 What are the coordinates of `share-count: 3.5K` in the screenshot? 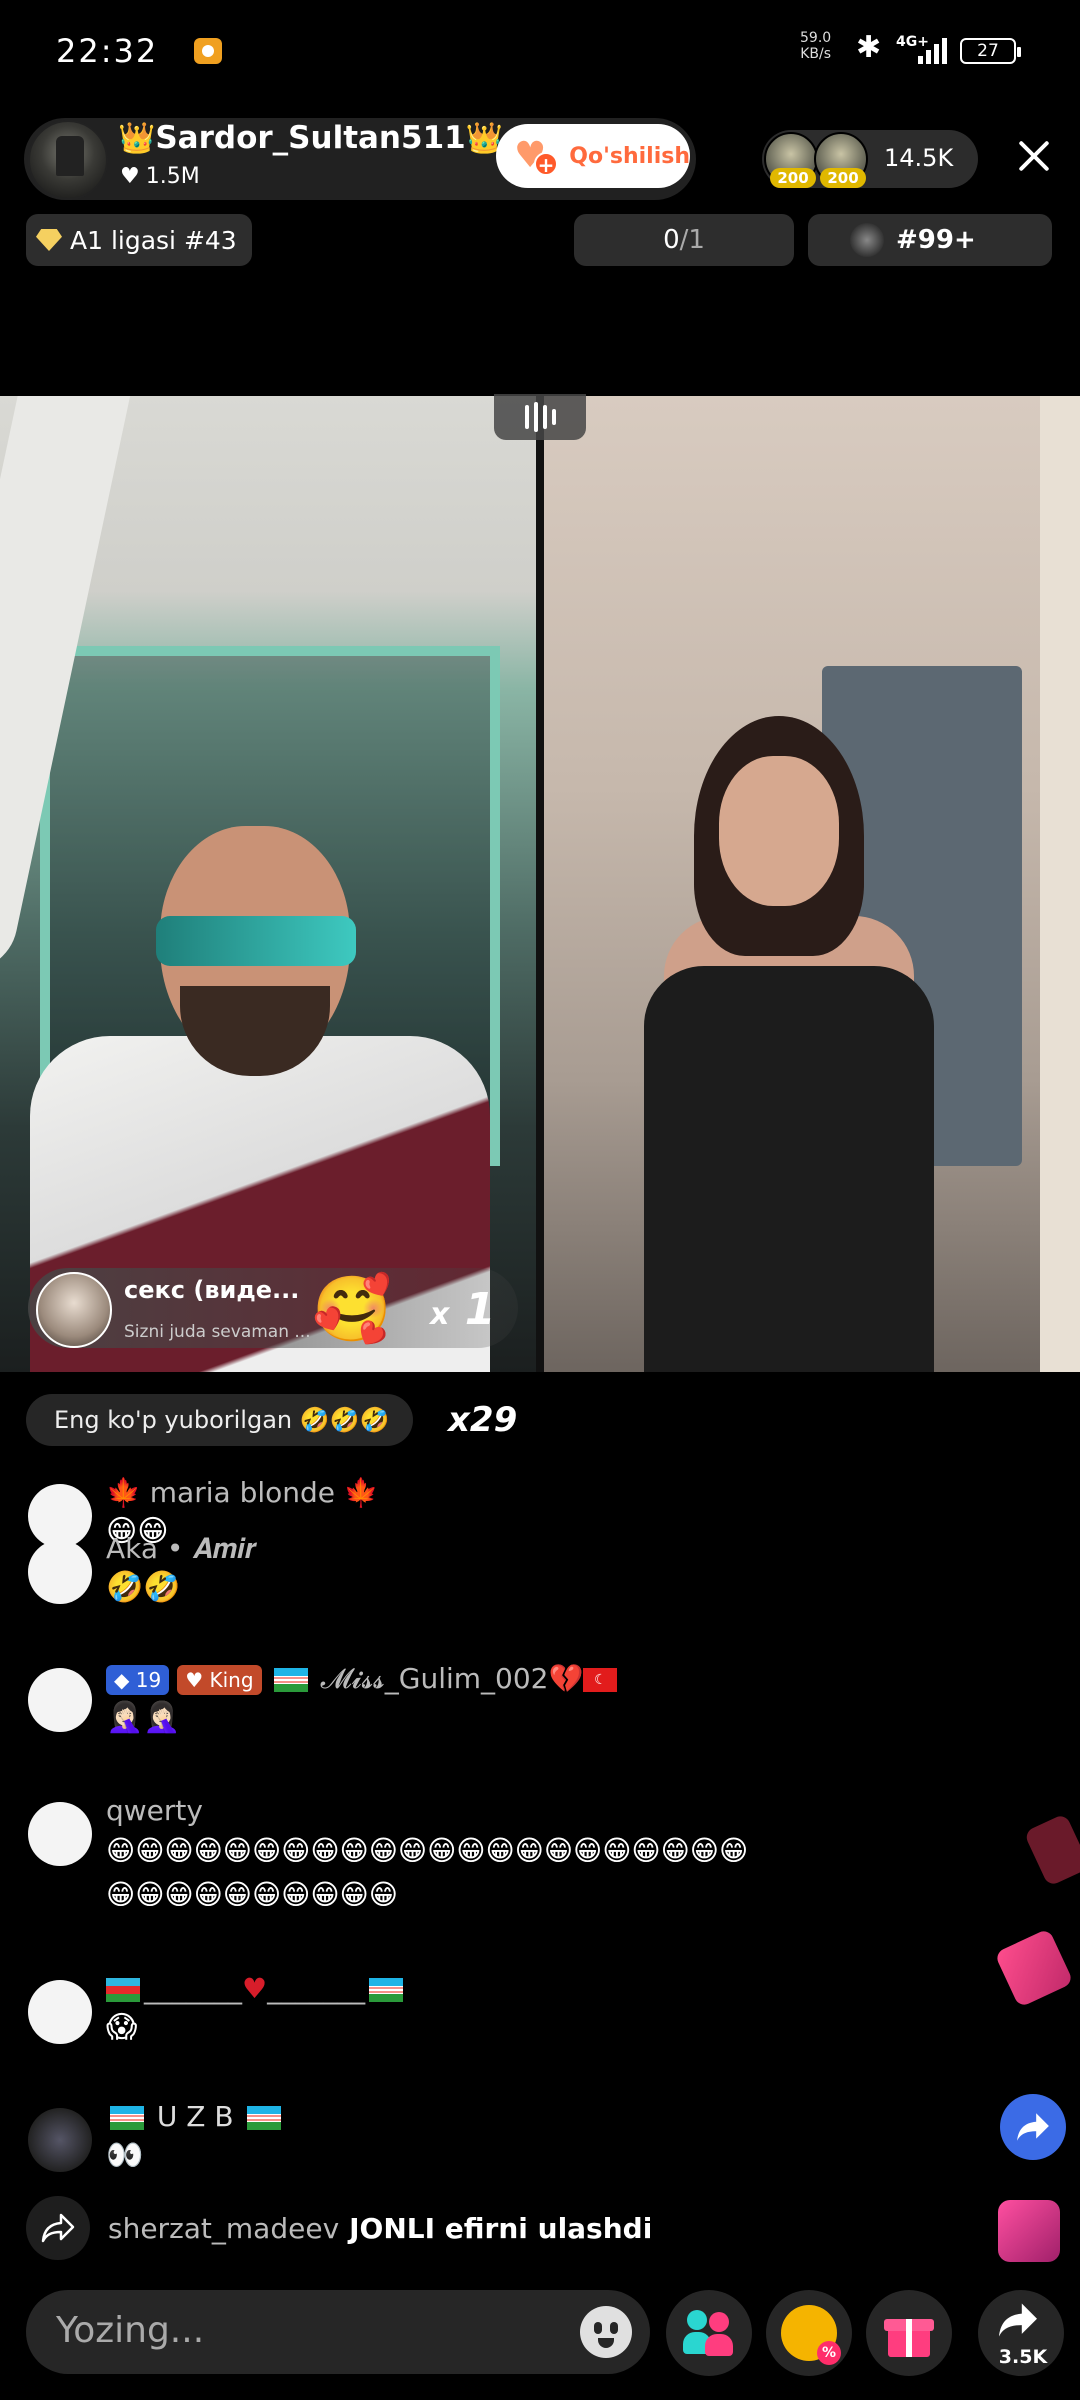 It's located at (1023, 2357).